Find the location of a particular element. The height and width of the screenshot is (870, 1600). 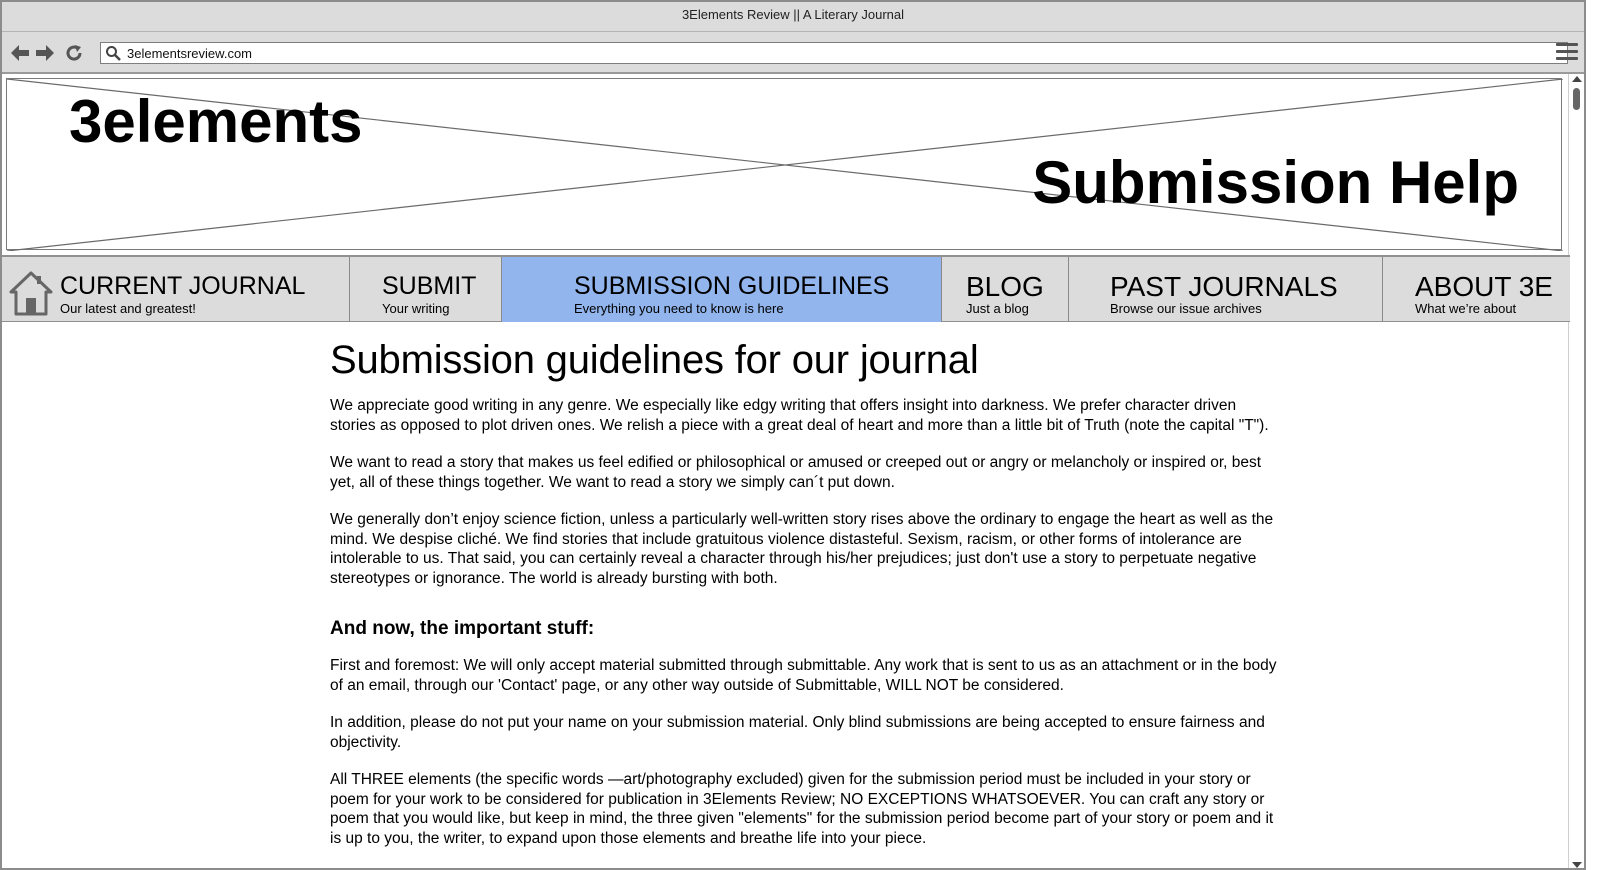

scroll-thumb is located at coordinates (1576, 99).